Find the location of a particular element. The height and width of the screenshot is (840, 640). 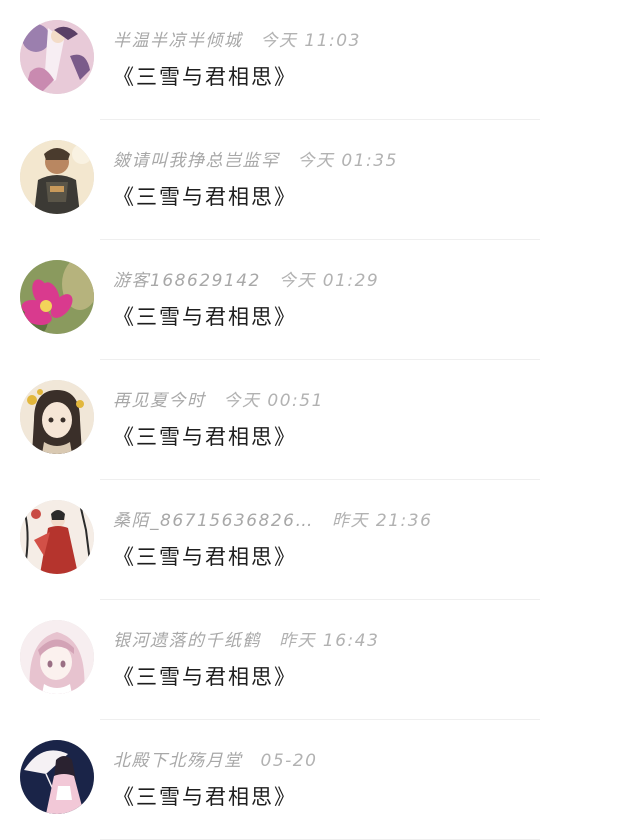

username-link: 半温半凉半倾城 is located at coordinates (178, 41).